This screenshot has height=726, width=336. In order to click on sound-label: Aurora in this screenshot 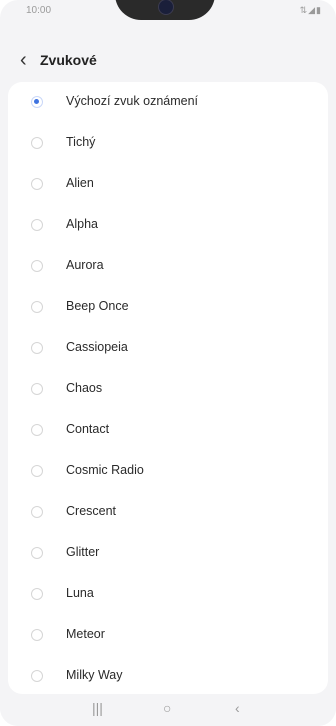, I will do `click(85, 265)`.